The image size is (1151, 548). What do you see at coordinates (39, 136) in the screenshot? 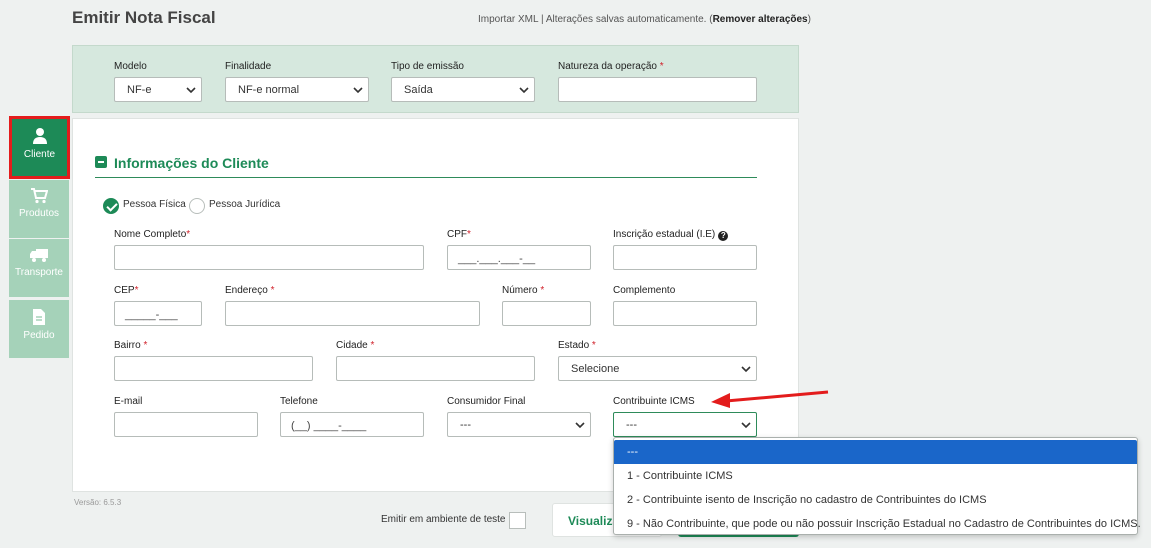
I see `user-icon` at bounding box center [39, 136].